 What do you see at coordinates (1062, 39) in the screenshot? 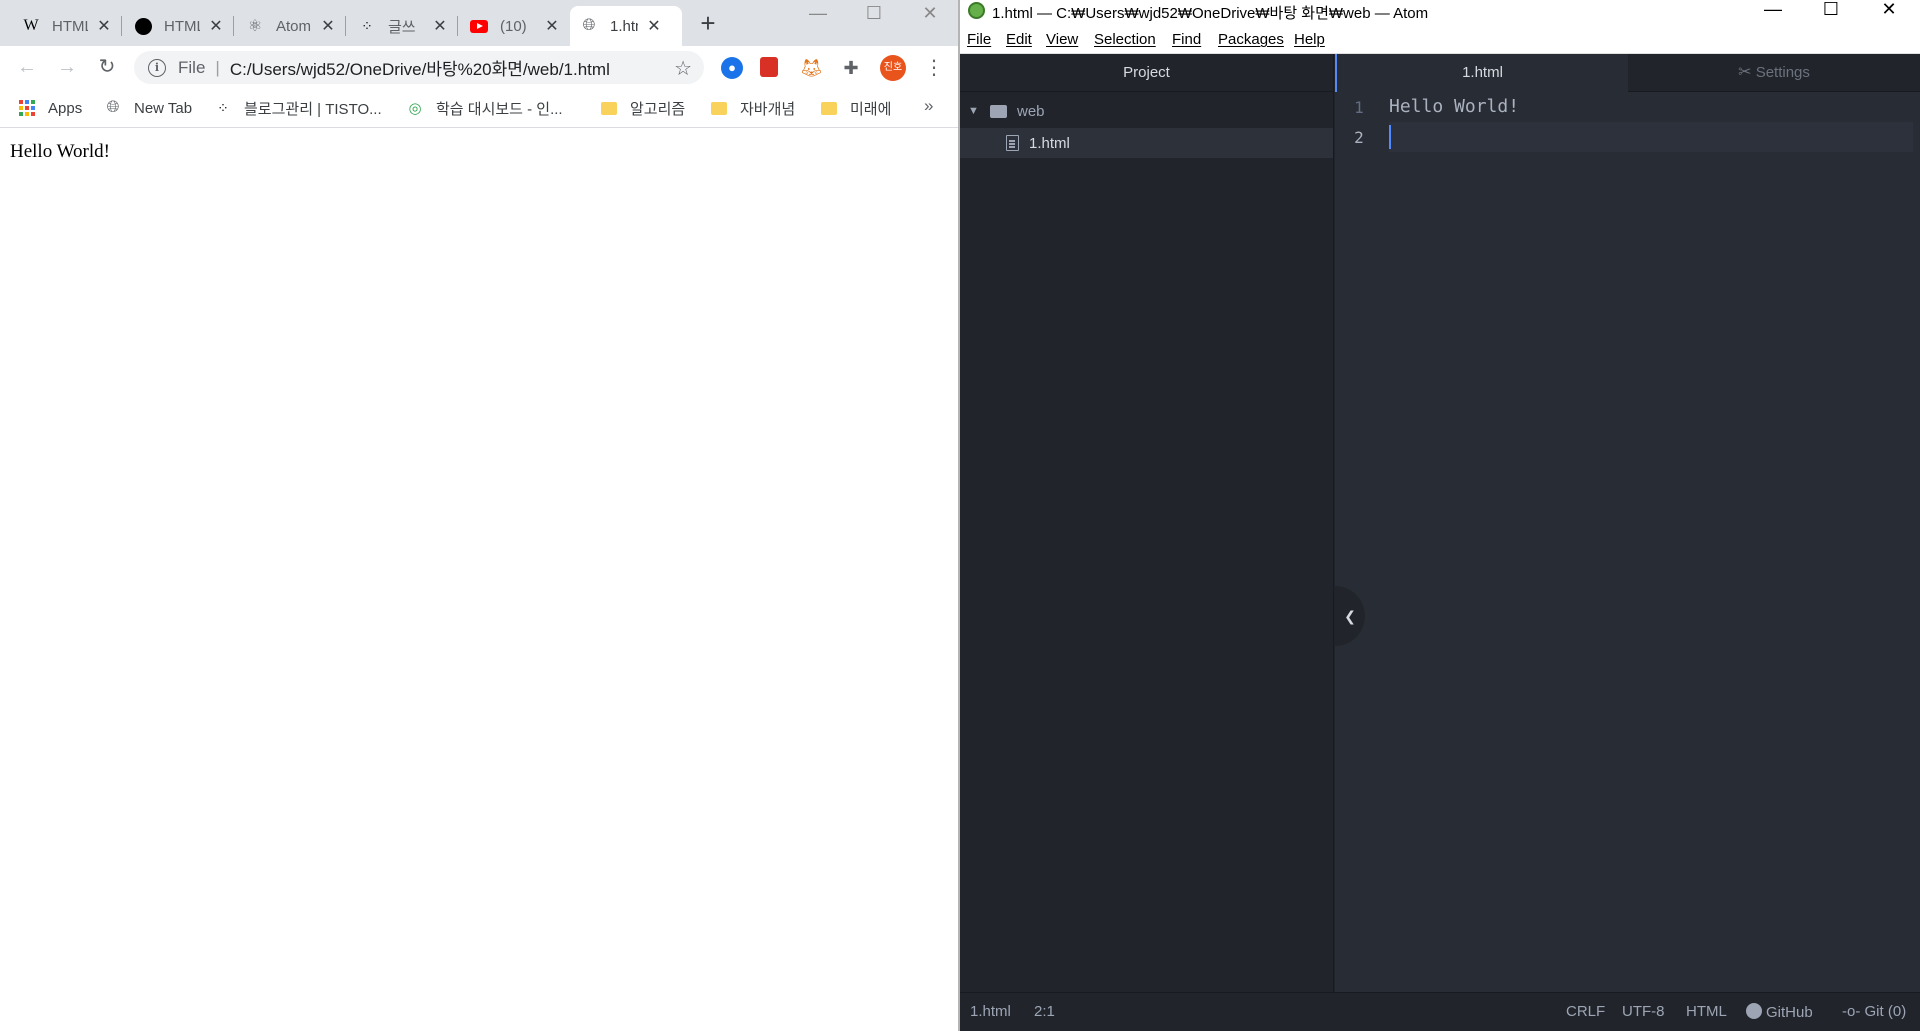
I see `menu-view: View` at bounding box center [1062, 39].